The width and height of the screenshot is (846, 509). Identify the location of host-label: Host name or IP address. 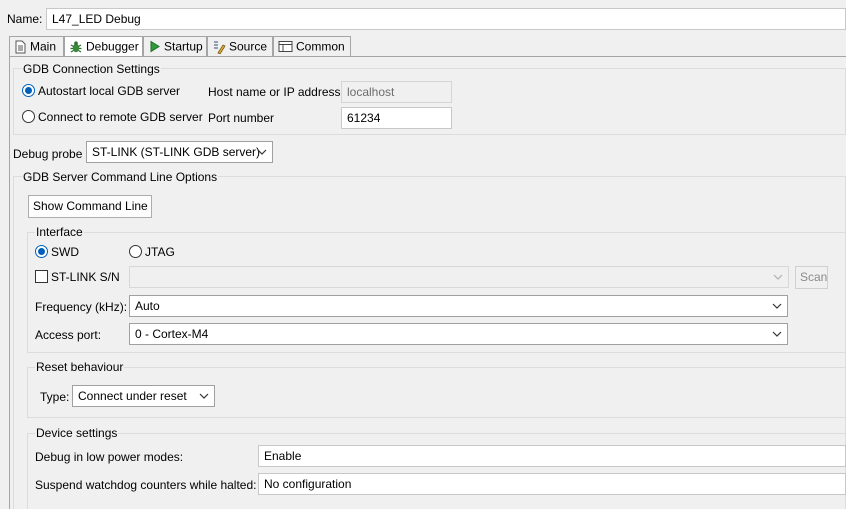
(274, 92).